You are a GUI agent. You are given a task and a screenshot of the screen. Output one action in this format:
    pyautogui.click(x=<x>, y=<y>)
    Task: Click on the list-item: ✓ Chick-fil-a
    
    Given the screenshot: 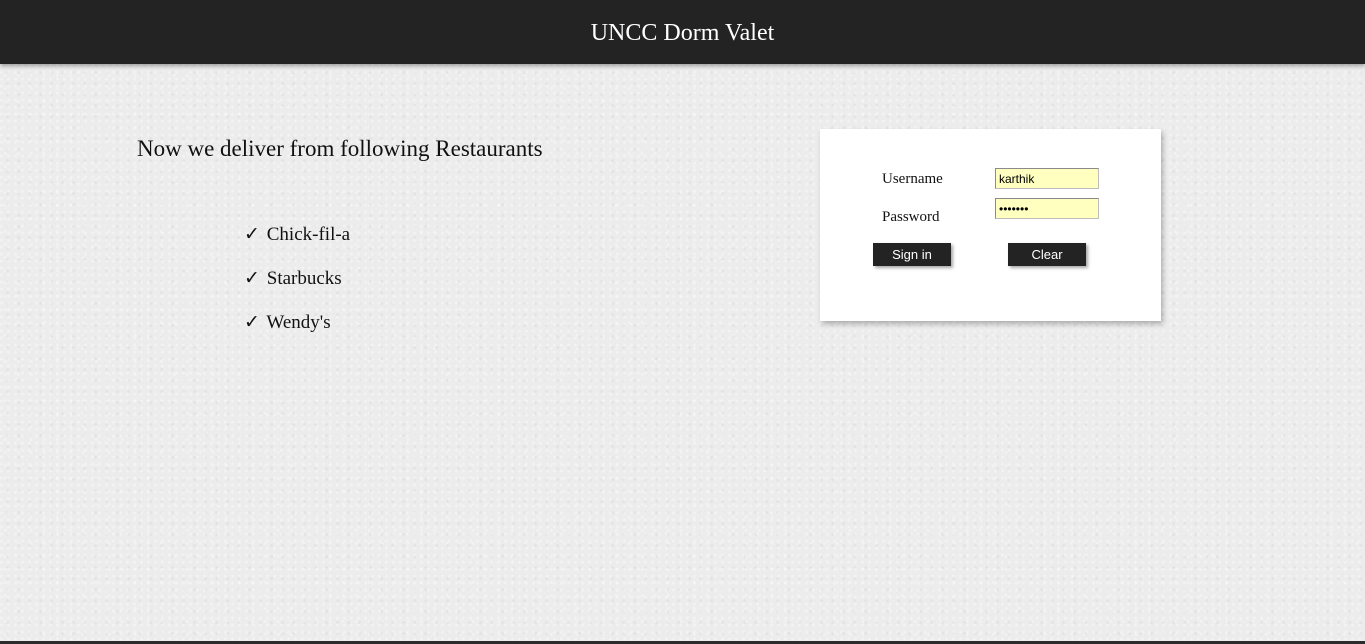 What is the action you would take?
    pyautogui.click(x=297, y=242)
    